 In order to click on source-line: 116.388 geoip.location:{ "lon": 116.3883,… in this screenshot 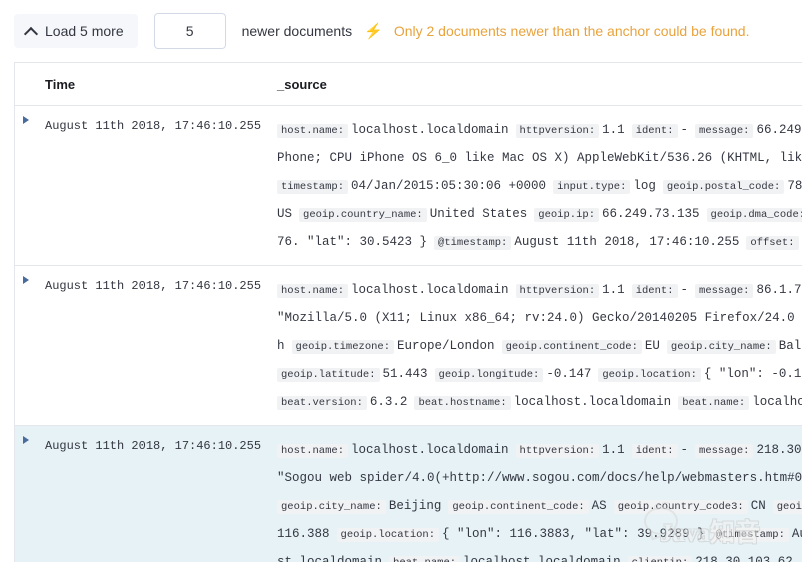, I will do `click(539, 534)`.